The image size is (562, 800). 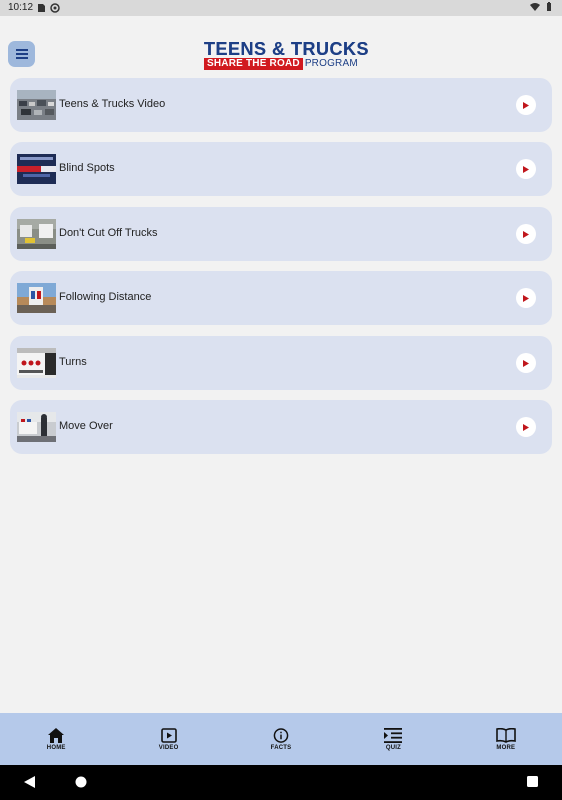 I want to click on book-icon, so click(x=506, y=735).